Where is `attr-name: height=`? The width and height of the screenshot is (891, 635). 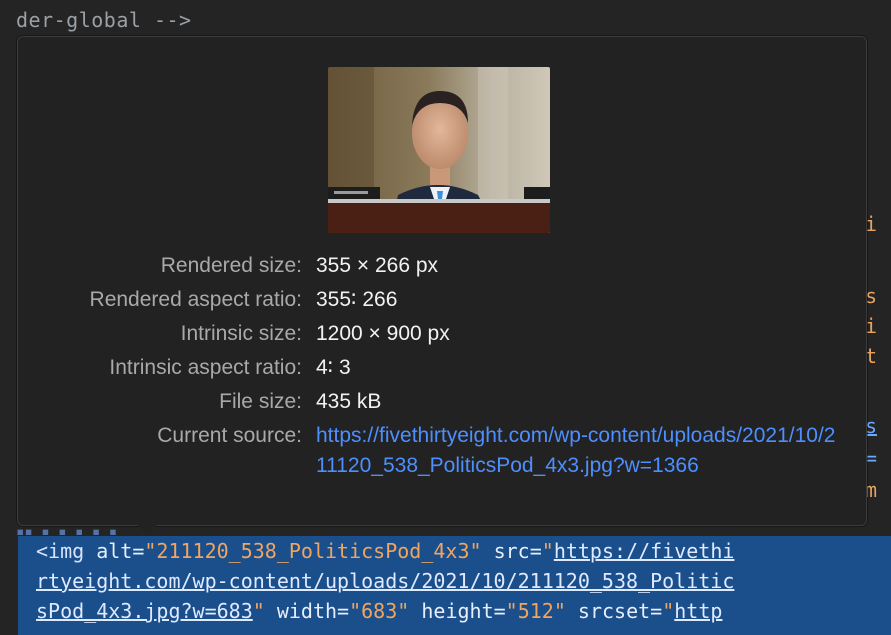 attr-name: height= is located at coordinates (463, 611).